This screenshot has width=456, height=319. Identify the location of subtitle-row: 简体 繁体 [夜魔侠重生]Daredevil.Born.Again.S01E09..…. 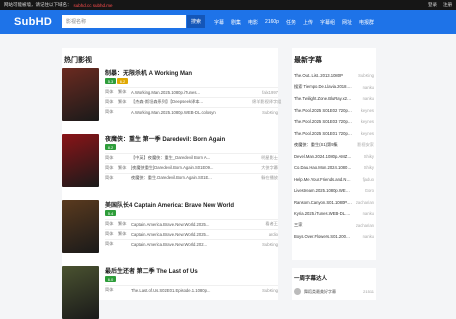
(191, 167).